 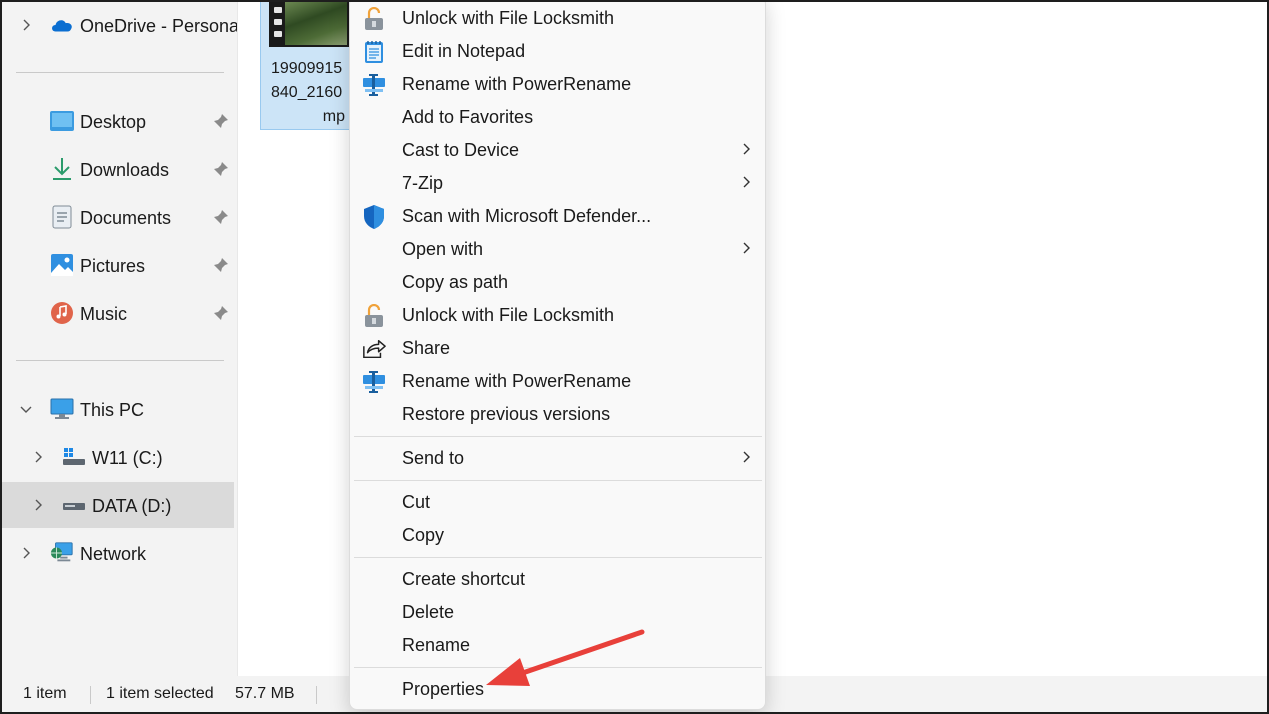 What do you see at coordinates (558, 282) in the screenshot?
I see `menu-item-copy-as-path: Copy as path` at bounding box center [558, 282].